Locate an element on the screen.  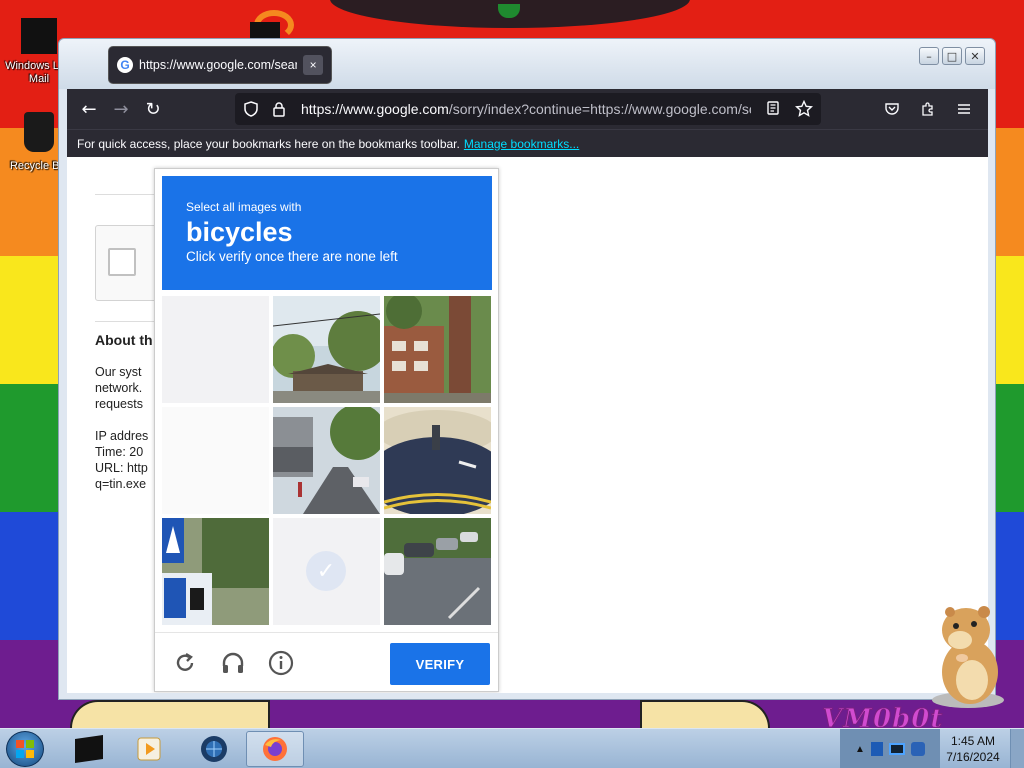
window-controls: – □ ✕ is located at coordinates (952, 56).